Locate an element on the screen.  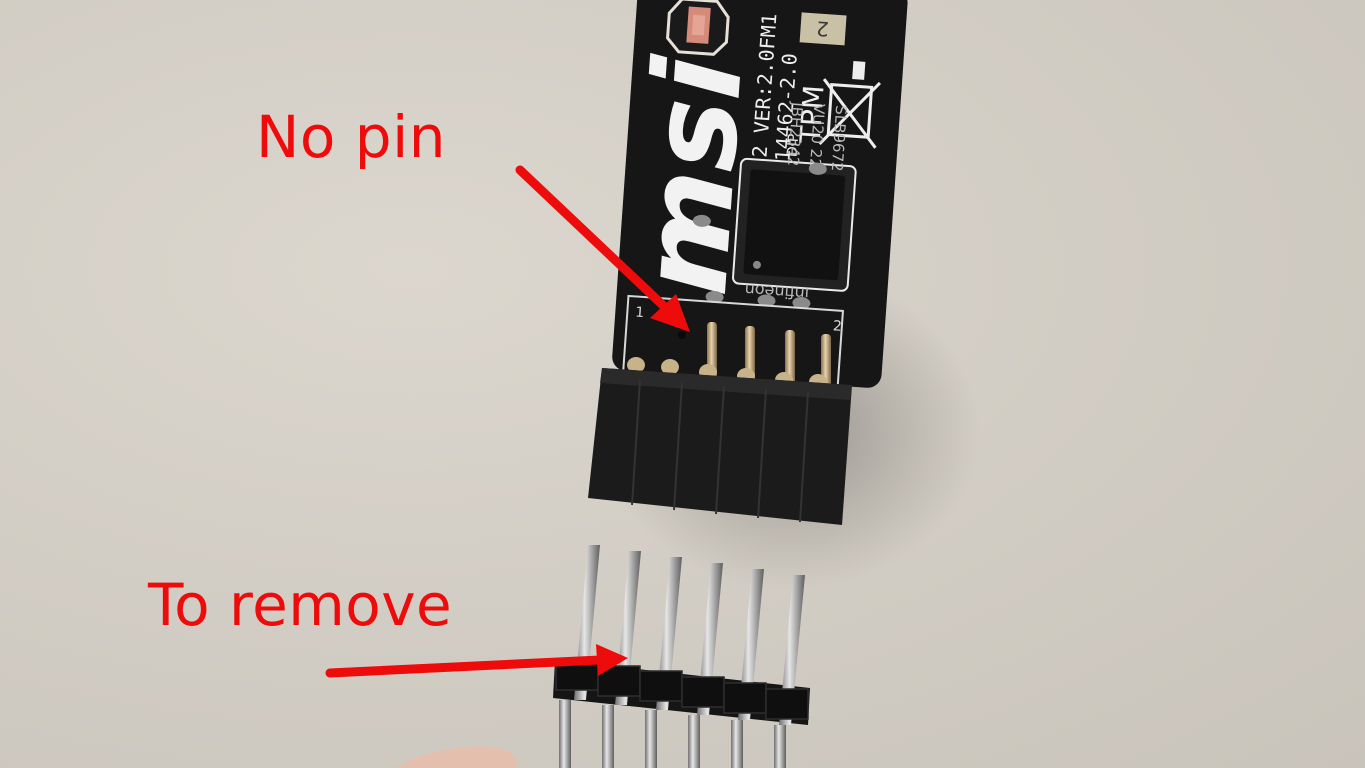
pin1-label: 1 is located at coordinates (640, 312).